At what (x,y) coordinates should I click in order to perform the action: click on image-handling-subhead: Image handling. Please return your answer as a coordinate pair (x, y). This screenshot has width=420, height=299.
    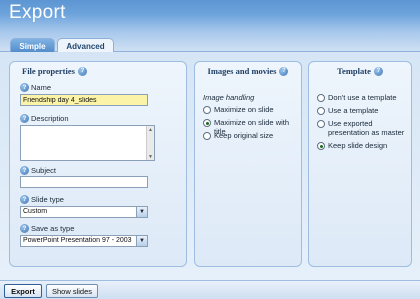
    Looking at the image, I should click on (229, 97).